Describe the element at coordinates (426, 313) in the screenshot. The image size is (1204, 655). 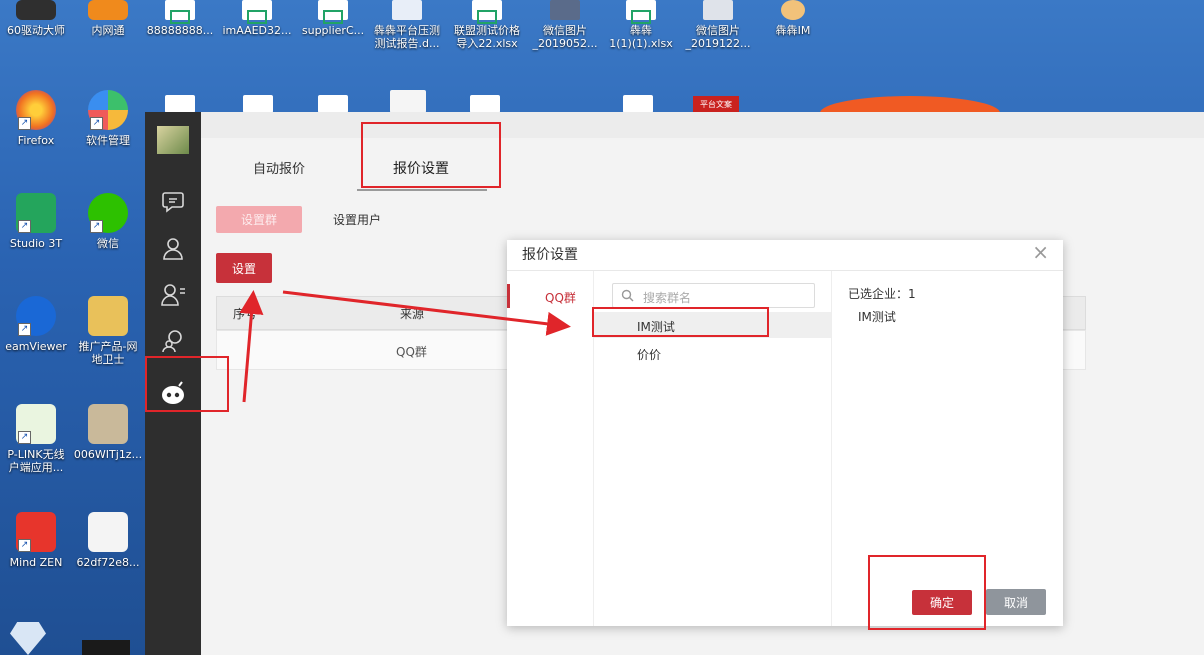
I see `arrow-to-group-item` at that location.